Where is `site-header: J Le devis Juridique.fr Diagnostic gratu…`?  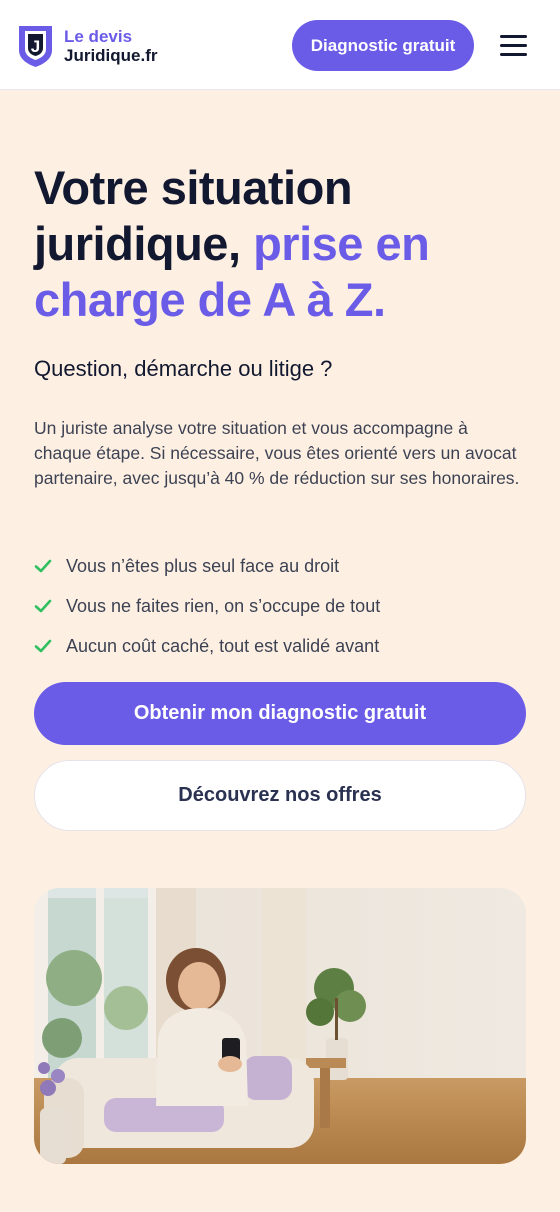 site-header: J Le devis Juridique.fr Diagnostic gratu… is located at coordinates (280, 45).